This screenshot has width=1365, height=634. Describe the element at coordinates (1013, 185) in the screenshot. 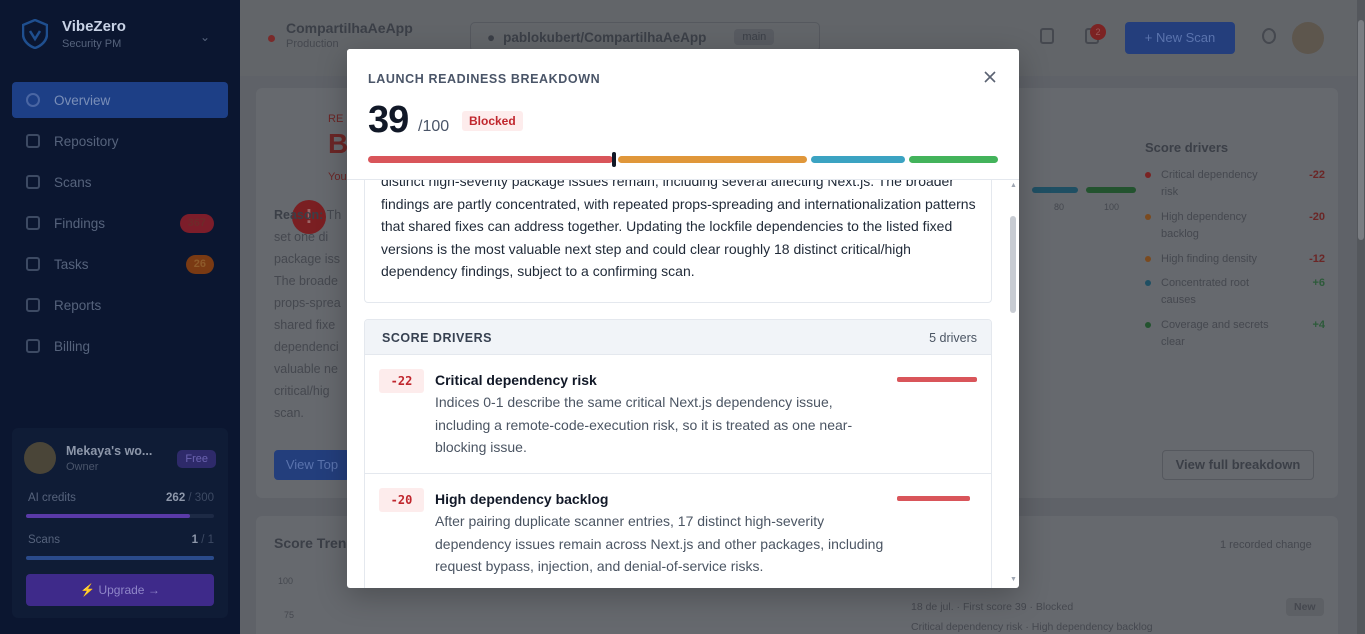

I see `scroll-up-icon: ▲` at that location.